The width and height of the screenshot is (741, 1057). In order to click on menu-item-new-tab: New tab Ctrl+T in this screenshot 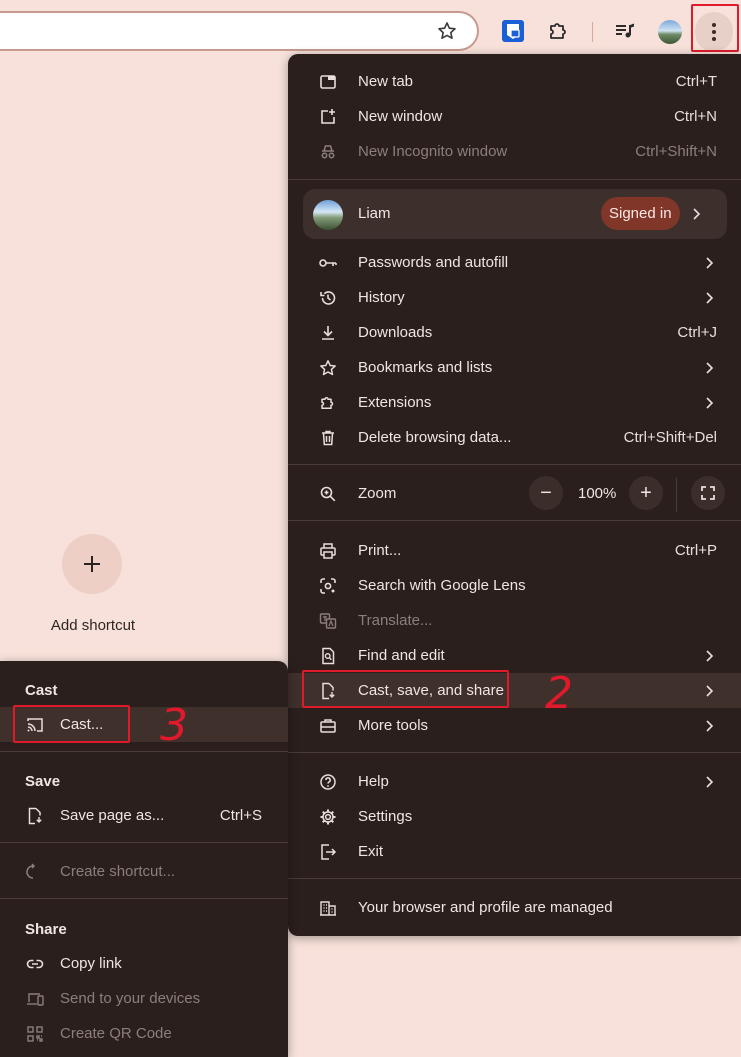, I will do `click(514, 81)`.